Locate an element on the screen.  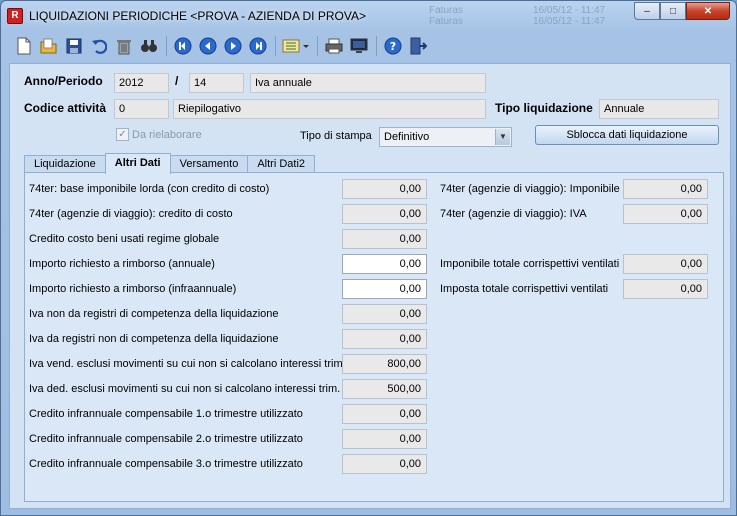
imposta-ventilati-field: 0,00 is located at coordinates (665, 289).